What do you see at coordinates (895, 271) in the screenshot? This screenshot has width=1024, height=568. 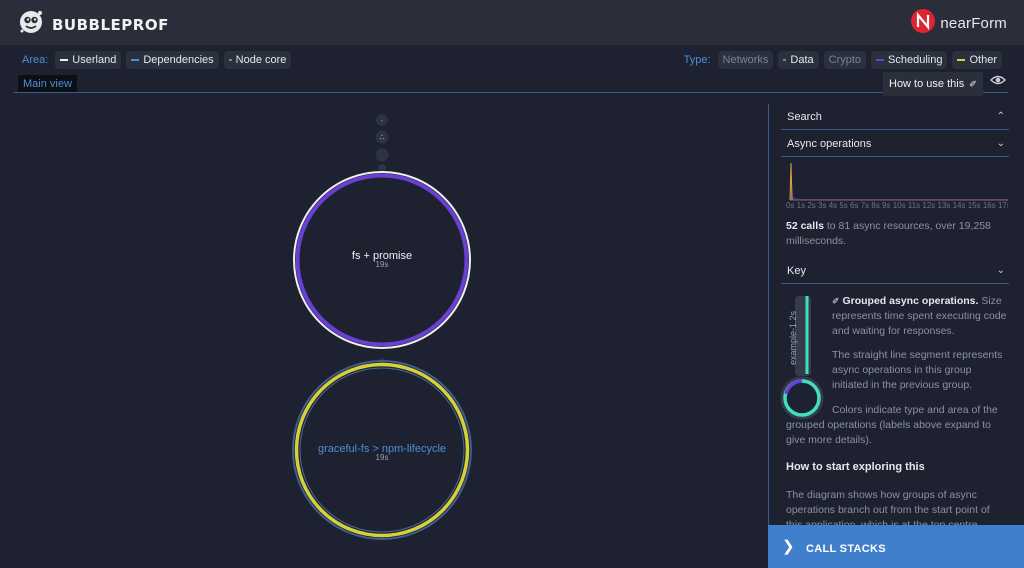 I see `key-section-header: Key ⌄` at bounding box center [895, 271].